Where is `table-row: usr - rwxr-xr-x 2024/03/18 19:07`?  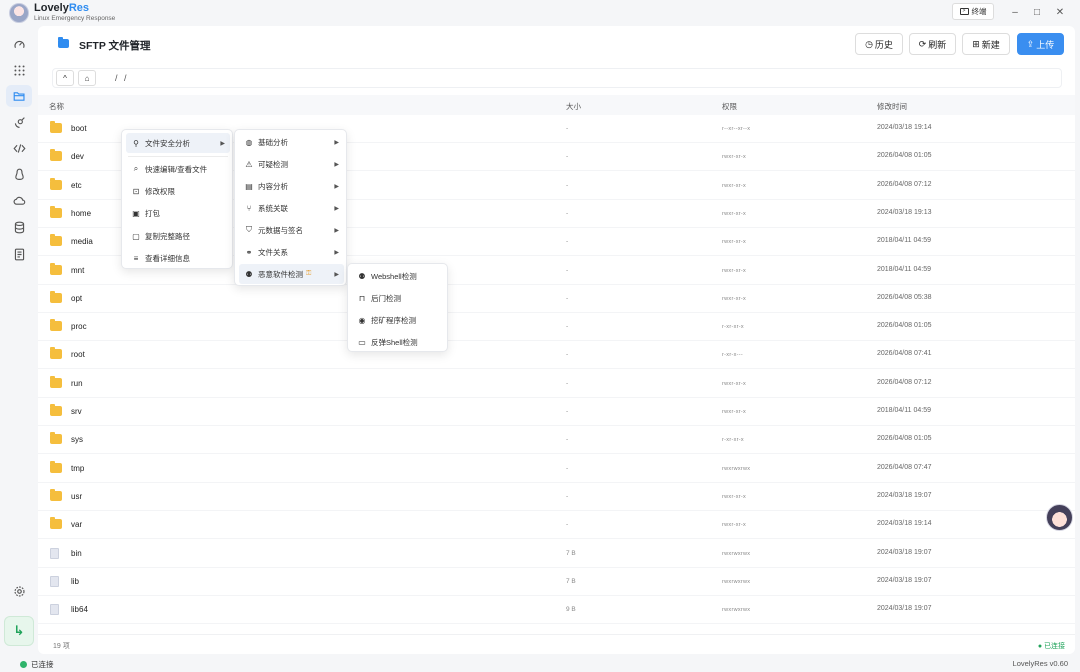 table-row: usr - rwxr-xr-x 2024/03/18 19:07 is located at coordinates (556, 497).